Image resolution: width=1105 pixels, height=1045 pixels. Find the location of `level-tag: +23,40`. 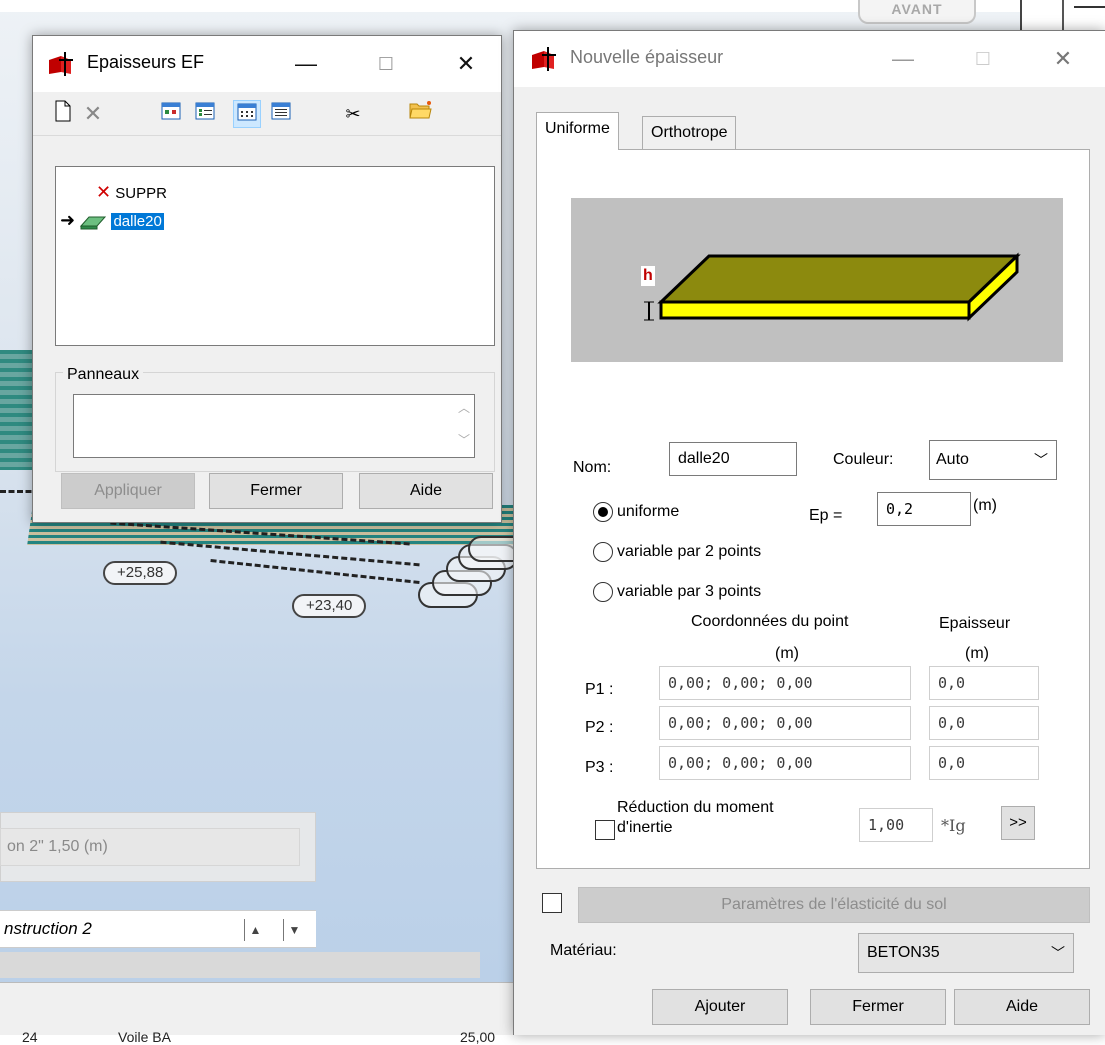

level-tag: +23,40 is located at coordinates (329, 606).